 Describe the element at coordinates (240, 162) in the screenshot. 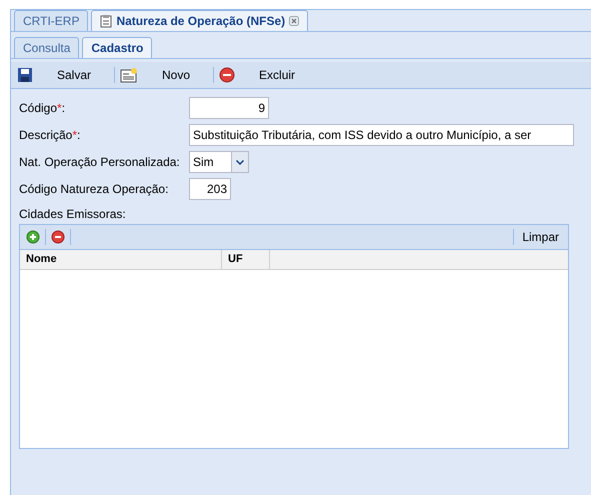

I see `dropdown-icon` at that location.